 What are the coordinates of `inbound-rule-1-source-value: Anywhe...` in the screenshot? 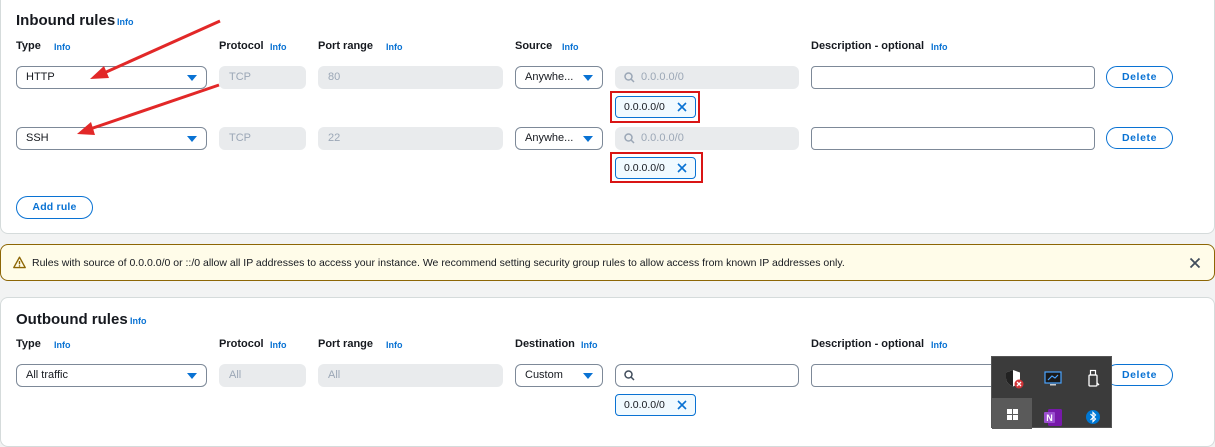 It's located at (549, 77).